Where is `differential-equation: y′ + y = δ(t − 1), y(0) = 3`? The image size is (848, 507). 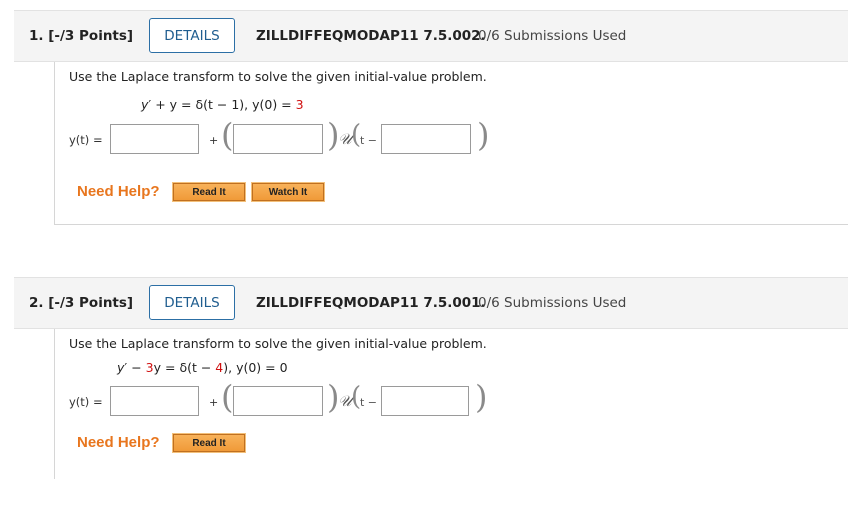 differential-equation: y′ + y = δ(t − 1), y(0) = 3 is located at coordinates (222, 104).